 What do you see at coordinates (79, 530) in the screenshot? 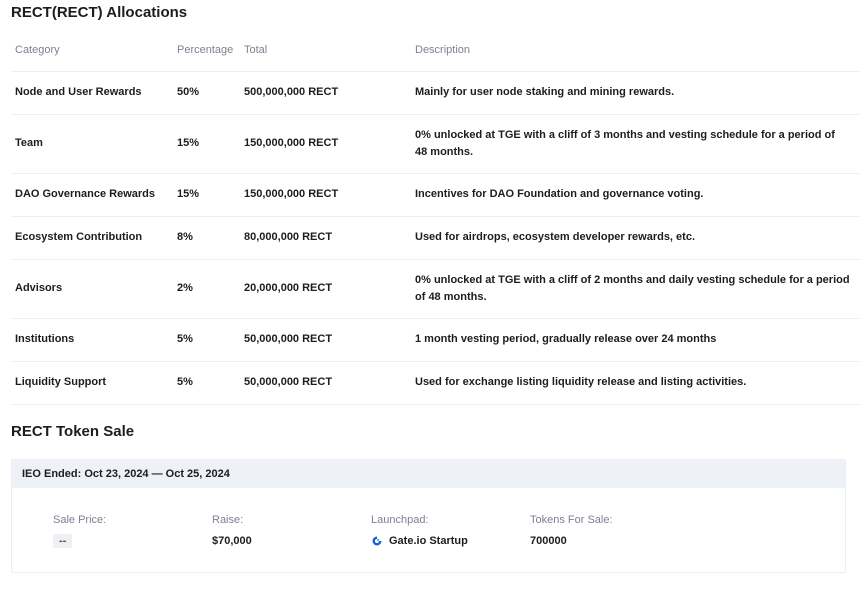
I see `sale-price-field: Sale Price: --` at bounding box center [79, 530].